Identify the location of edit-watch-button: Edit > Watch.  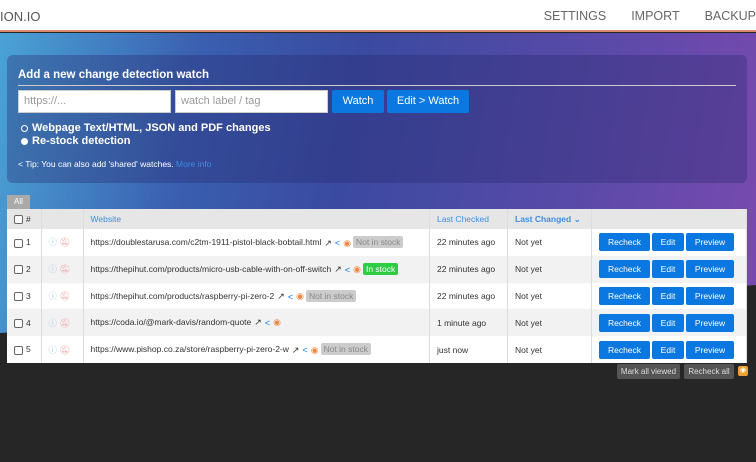
(428, 101).